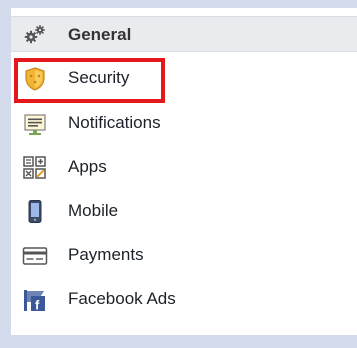 The width and height of the screenshot is (357, 348). What do you see at coordinates (114, 122) in the screenshot?
I see `sidebar-item-label: Notifications` at bounding box center [114, 122].